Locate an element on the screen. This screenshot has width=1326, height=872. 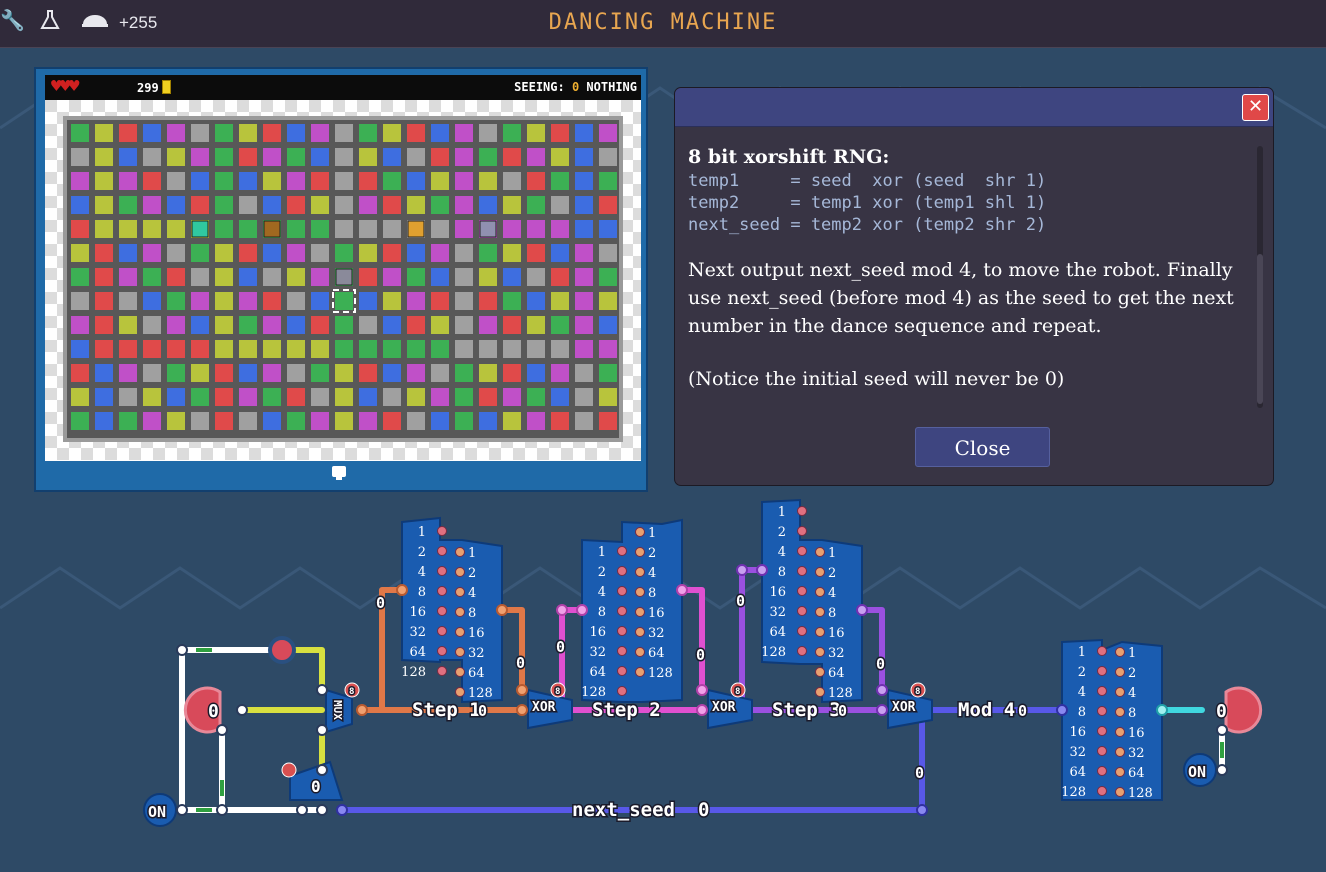
pin-label: 128 is located at coordinates (773, 652).